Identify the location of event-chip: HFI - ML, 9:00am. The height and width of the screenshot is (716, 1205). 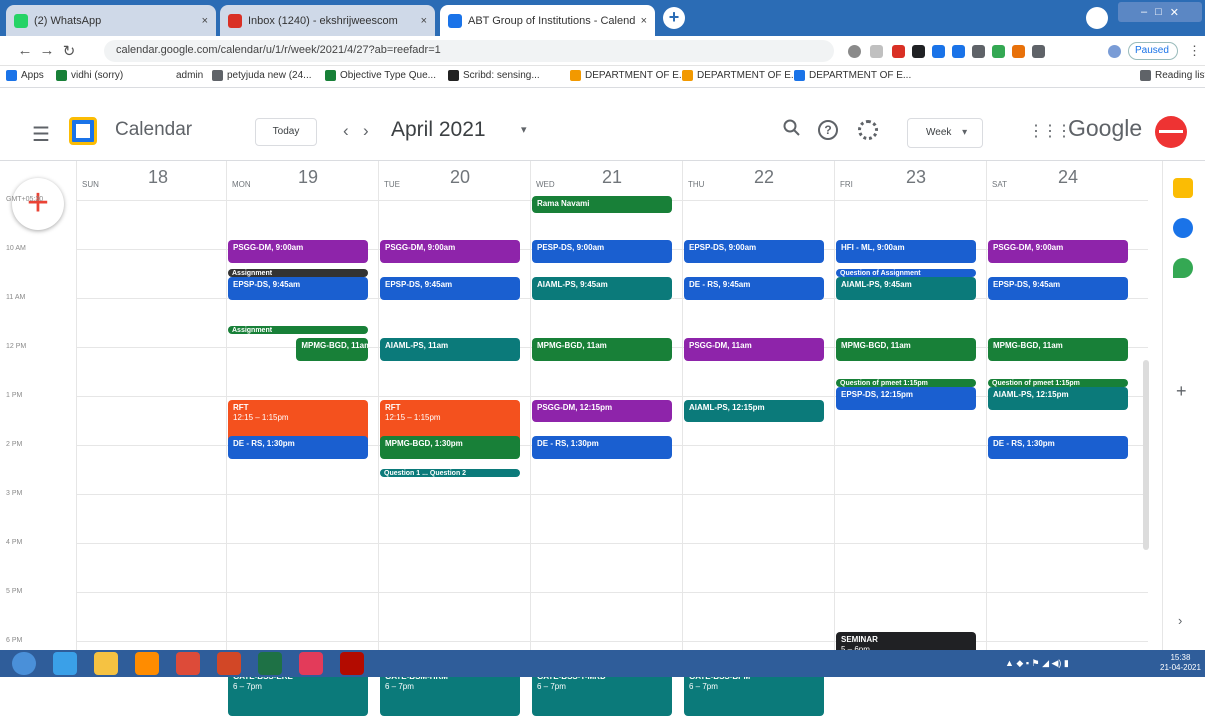
(906, 251).